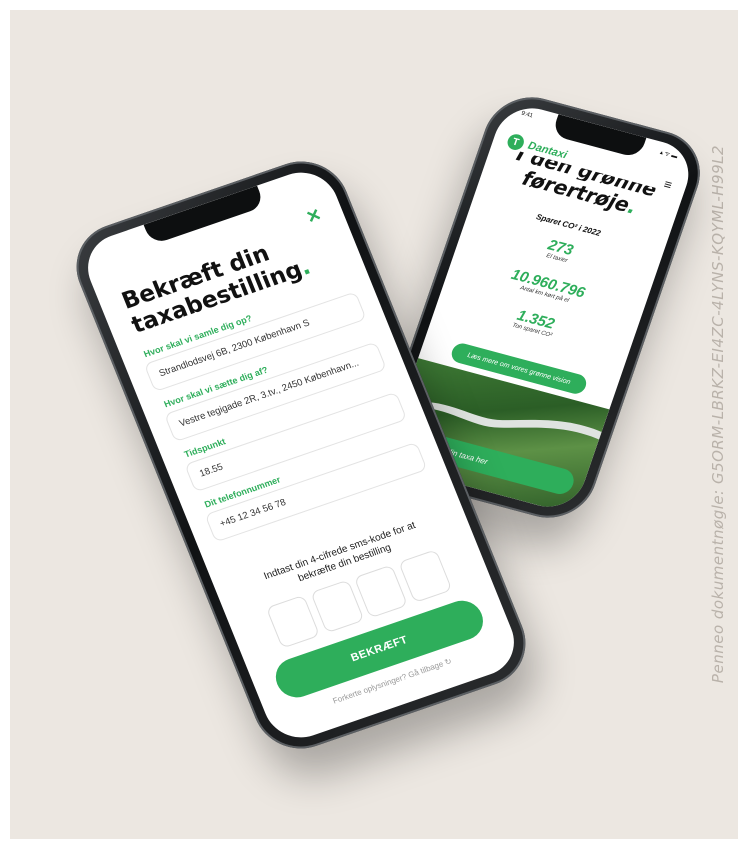  Describe the element at coordinates (527, 115) in the screenshot. I see `status-time: 9:41` at that location.